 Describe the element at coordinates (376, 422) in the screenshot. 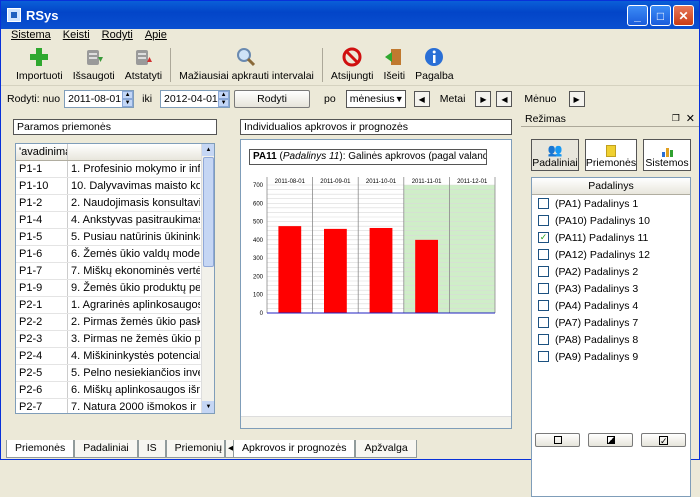

I see `chart-hscroll` at that location.